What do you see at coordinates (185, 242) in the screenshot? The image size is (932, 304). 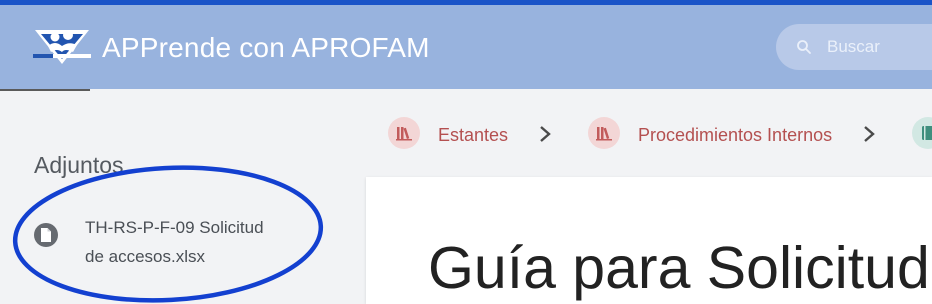 I see `attachment-label: TH-RS-P-F-09 Solicitud de accesos.xlsx` at bounding box center [185, 242].